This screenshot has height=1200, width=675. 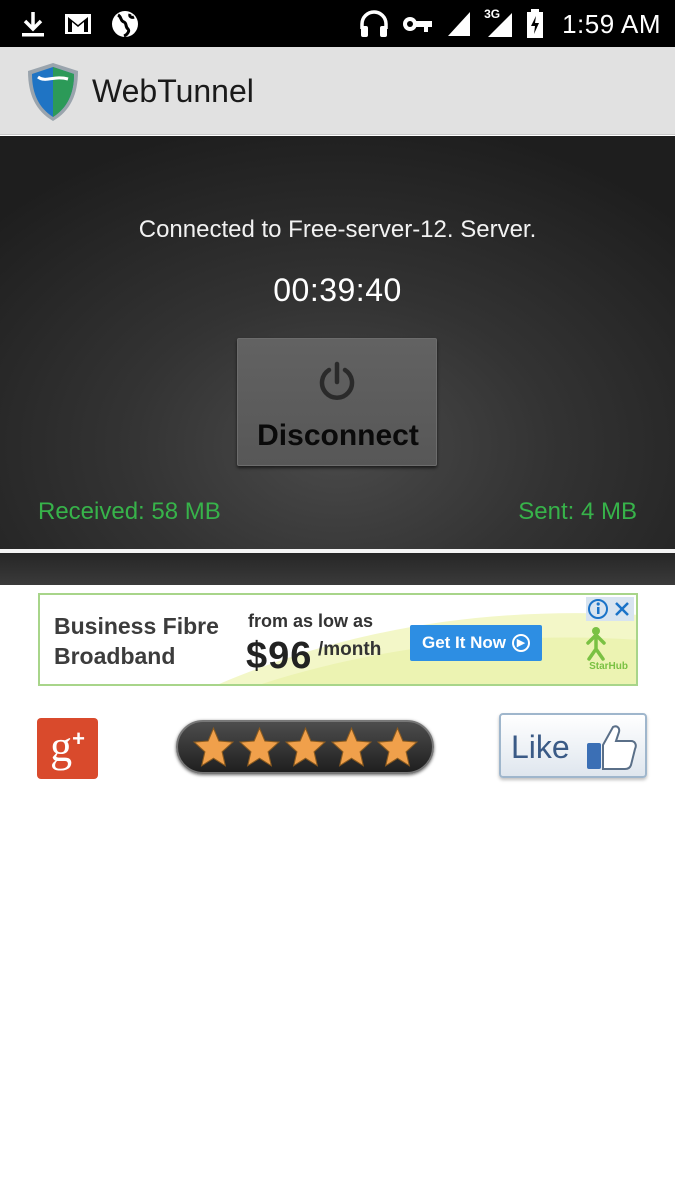 What do you see at coordinates (573, 745) in the screenshot?
I see `like-button: Like` at bounding box center [573, 745].